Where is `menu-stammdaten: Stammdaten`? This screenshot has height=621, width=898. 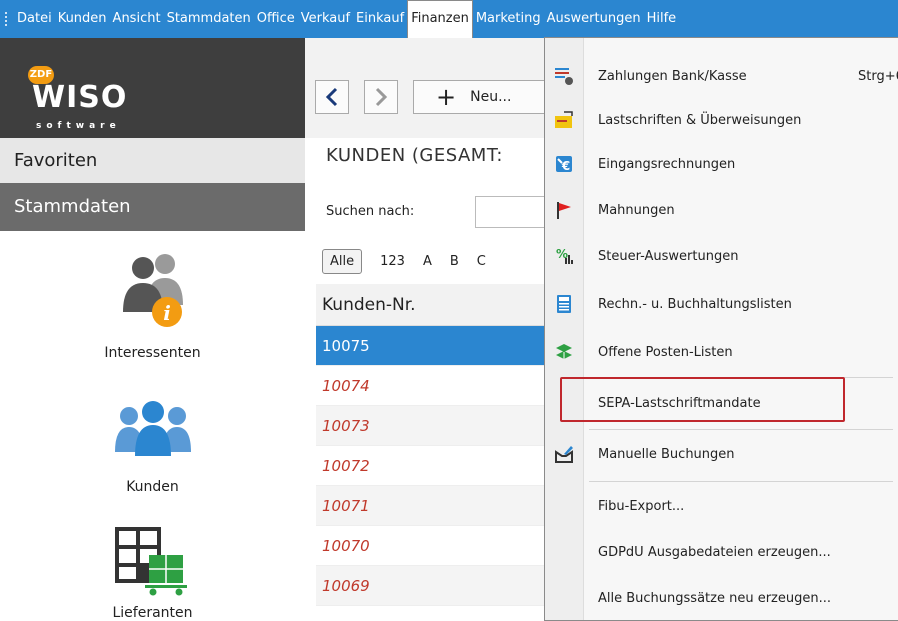 menu-stammdaten: Stammdaten is located at coordinates (209, 19).